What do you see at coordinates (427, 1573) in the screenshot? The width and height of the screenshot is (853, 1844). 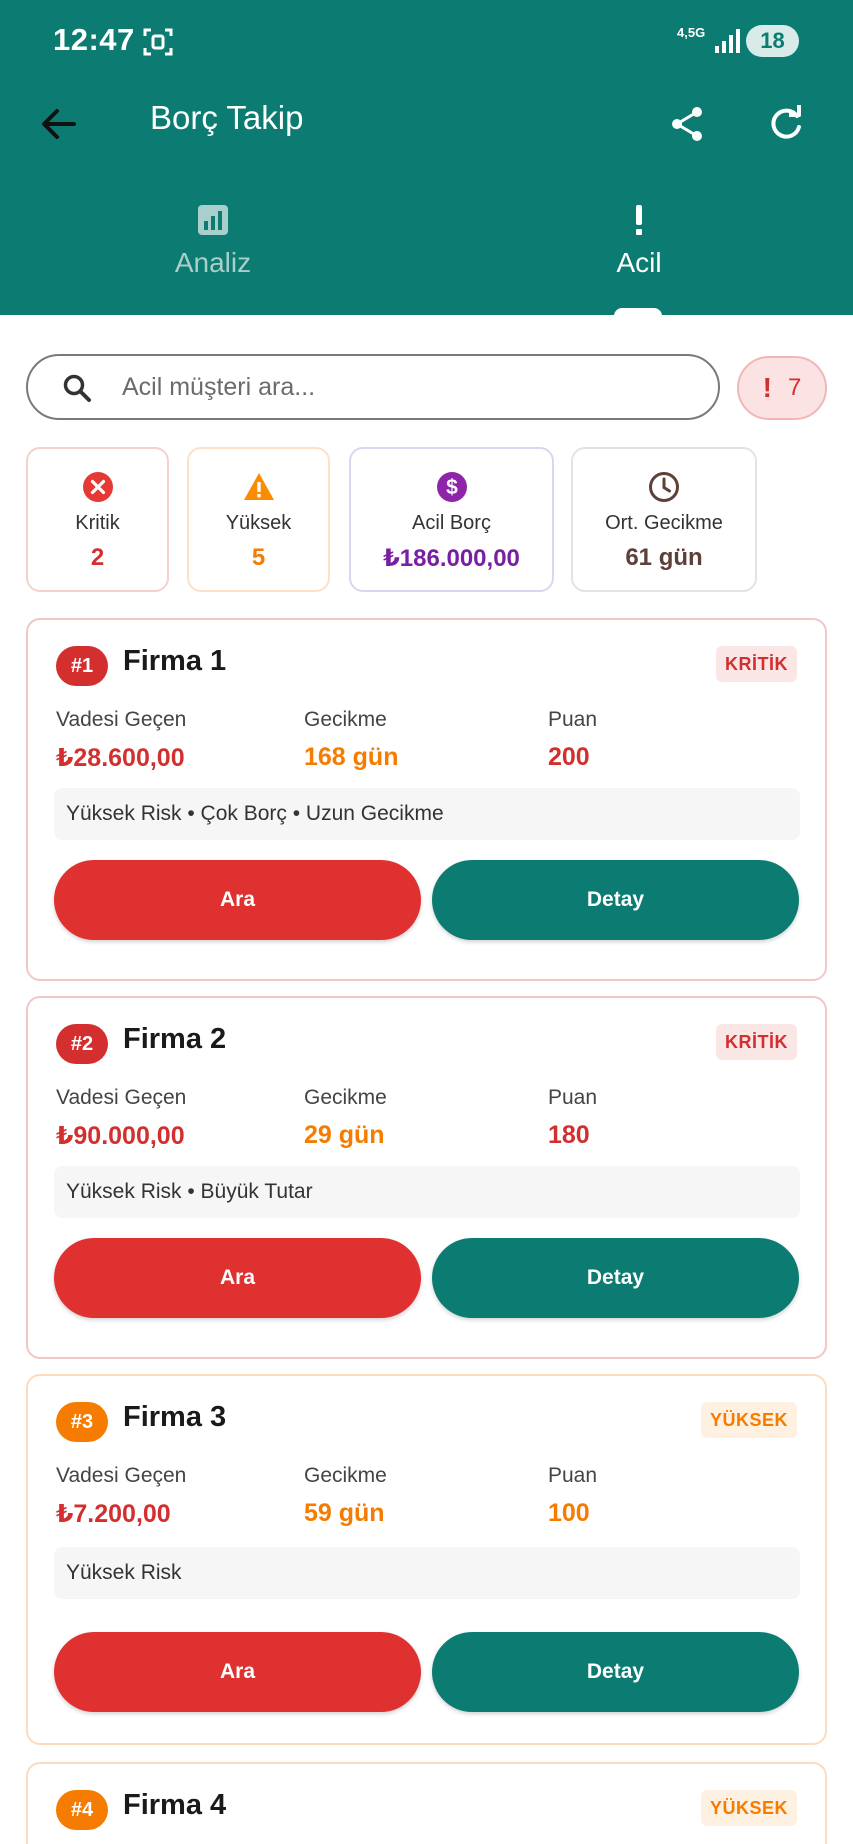 I see `risk-tags: Yüksek Risk` at bounding box center [427, 1573].